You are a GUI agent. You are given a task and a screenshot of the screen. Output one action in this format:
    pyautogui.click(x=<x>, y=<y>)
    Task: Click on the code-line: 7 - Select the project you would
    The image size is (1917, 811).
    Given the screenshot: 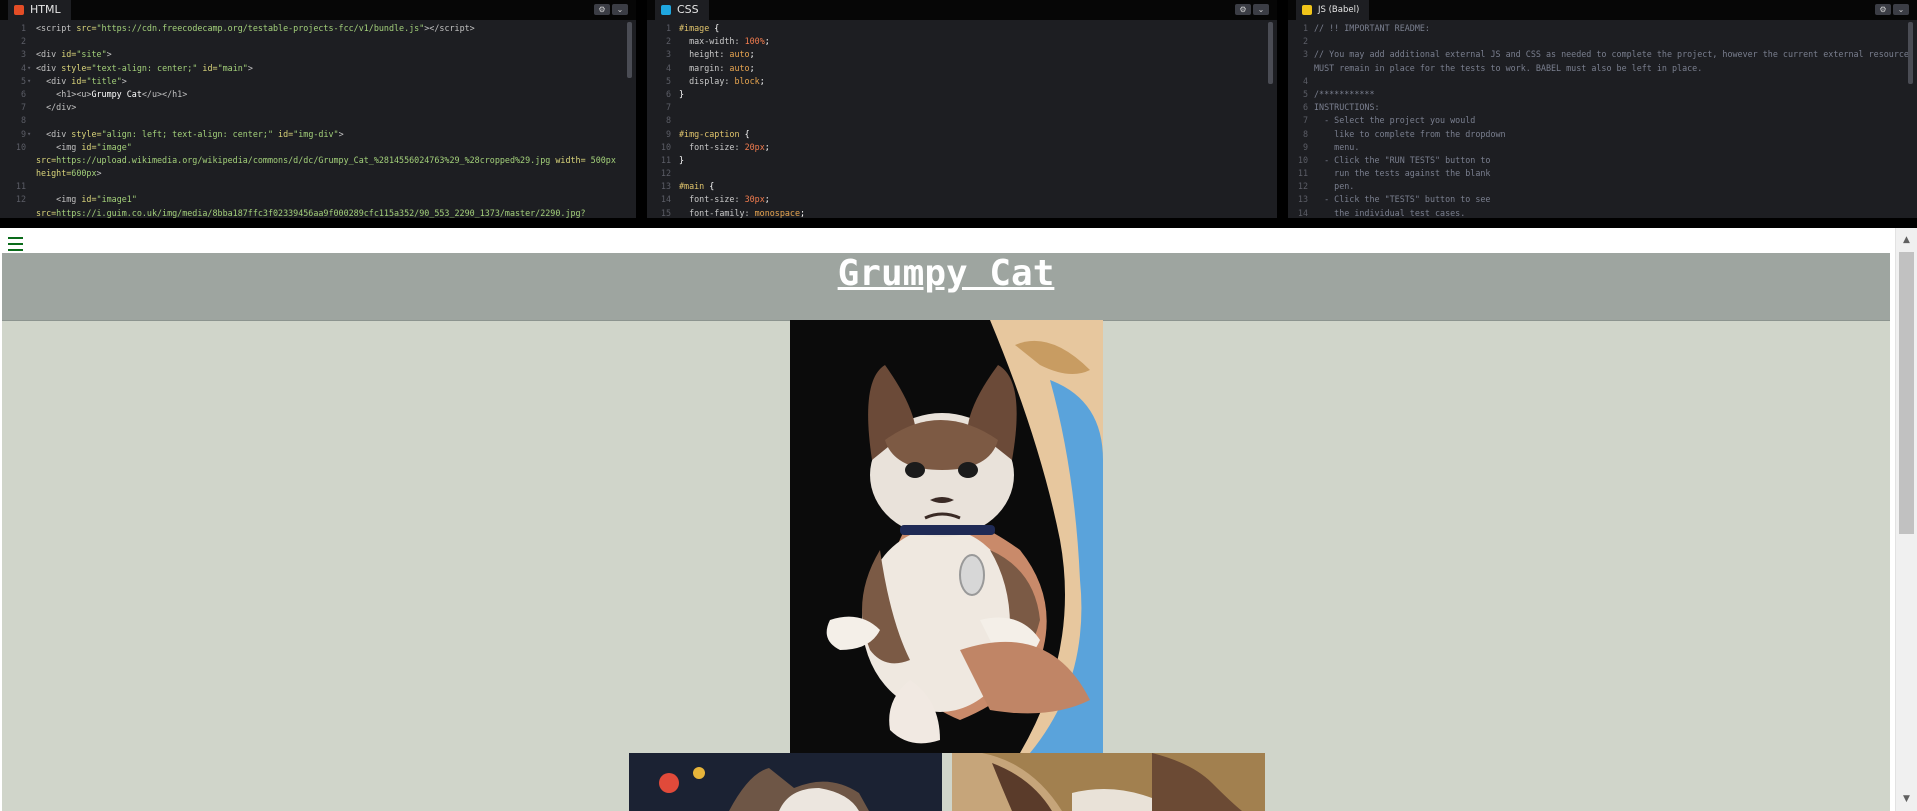 What is the action you would take?
    pyautogui.click(x=1602, y=120)
    